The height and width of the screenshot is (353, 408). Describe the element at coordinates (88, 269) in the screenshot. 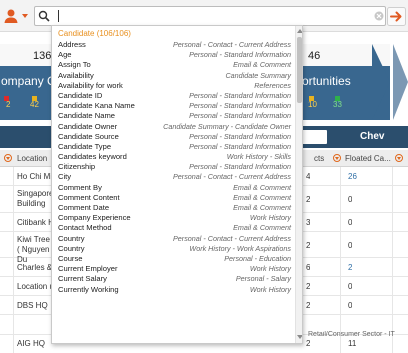

I see `suggestion-field: Current Employer` at that location.